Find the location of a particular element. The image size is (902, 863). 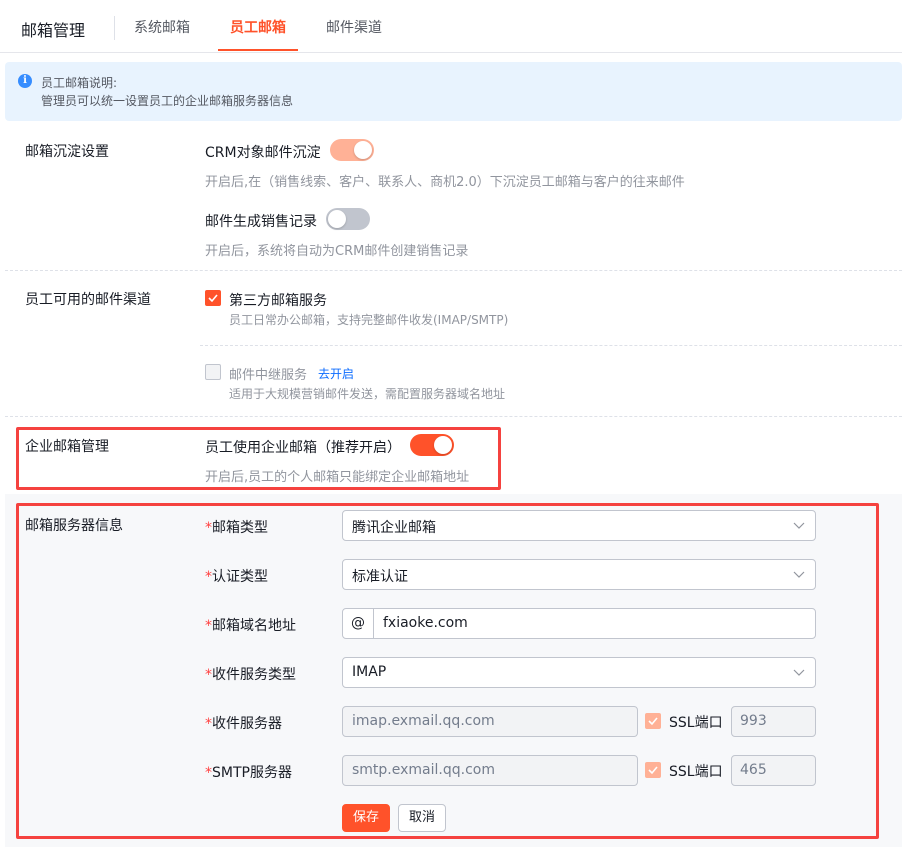

page-title: 邮箱管理 is located at coordinates (53, 30).